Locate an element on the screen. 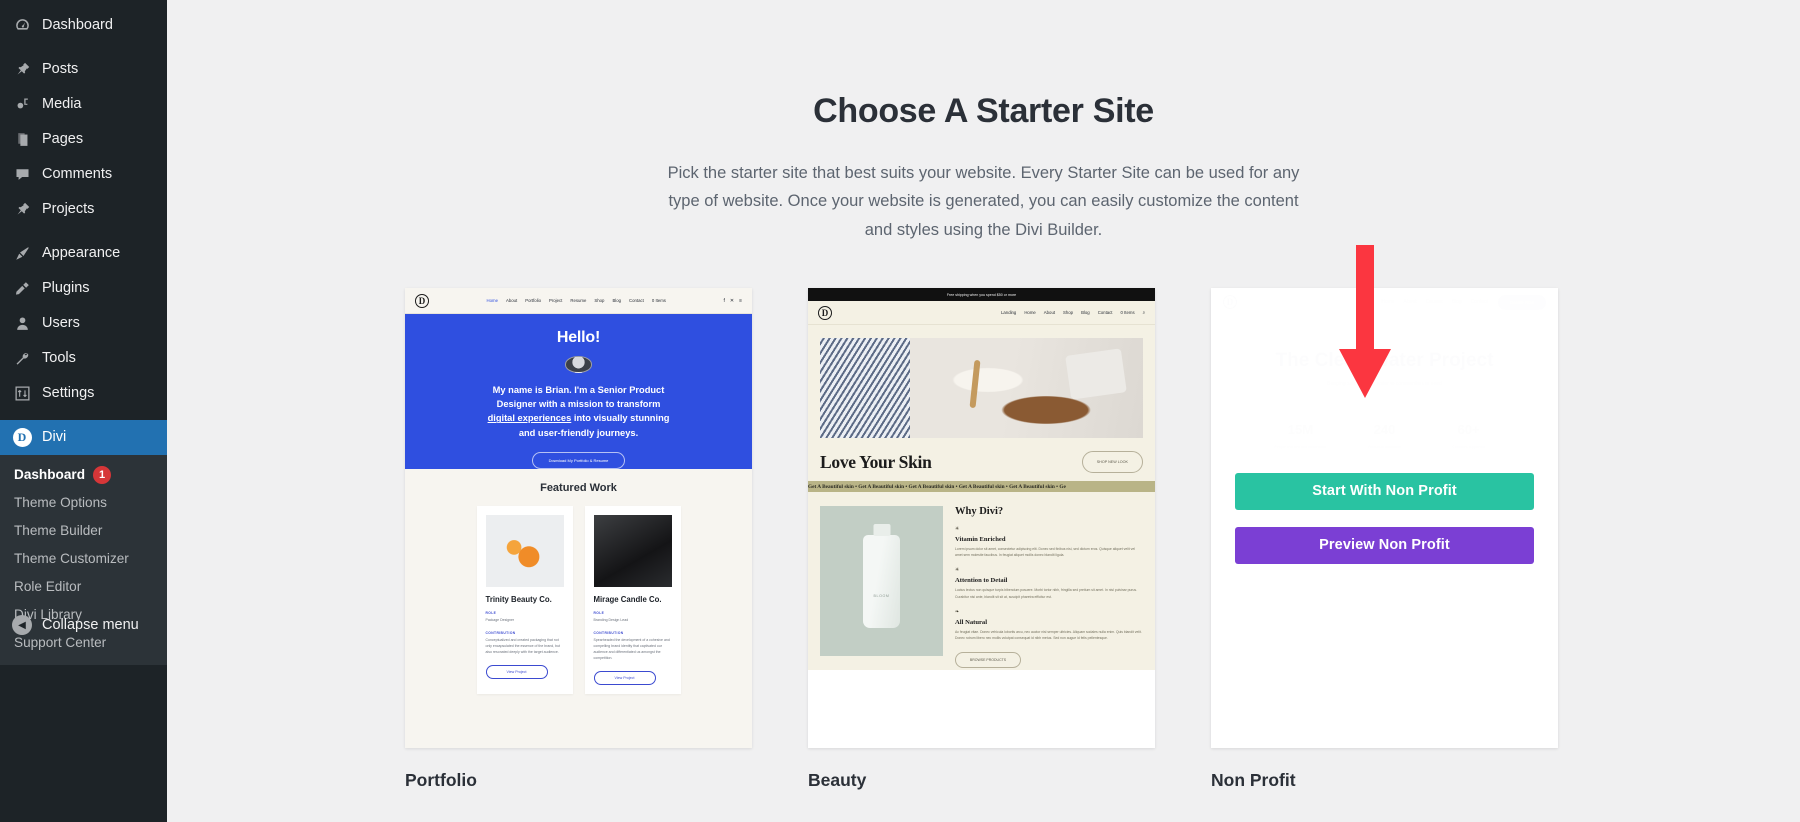 Image resolution: width=1800 pixels, height=822 pixels. browse-products-button: BROWSE PRODUCTS is located at coordinates (988, 659).